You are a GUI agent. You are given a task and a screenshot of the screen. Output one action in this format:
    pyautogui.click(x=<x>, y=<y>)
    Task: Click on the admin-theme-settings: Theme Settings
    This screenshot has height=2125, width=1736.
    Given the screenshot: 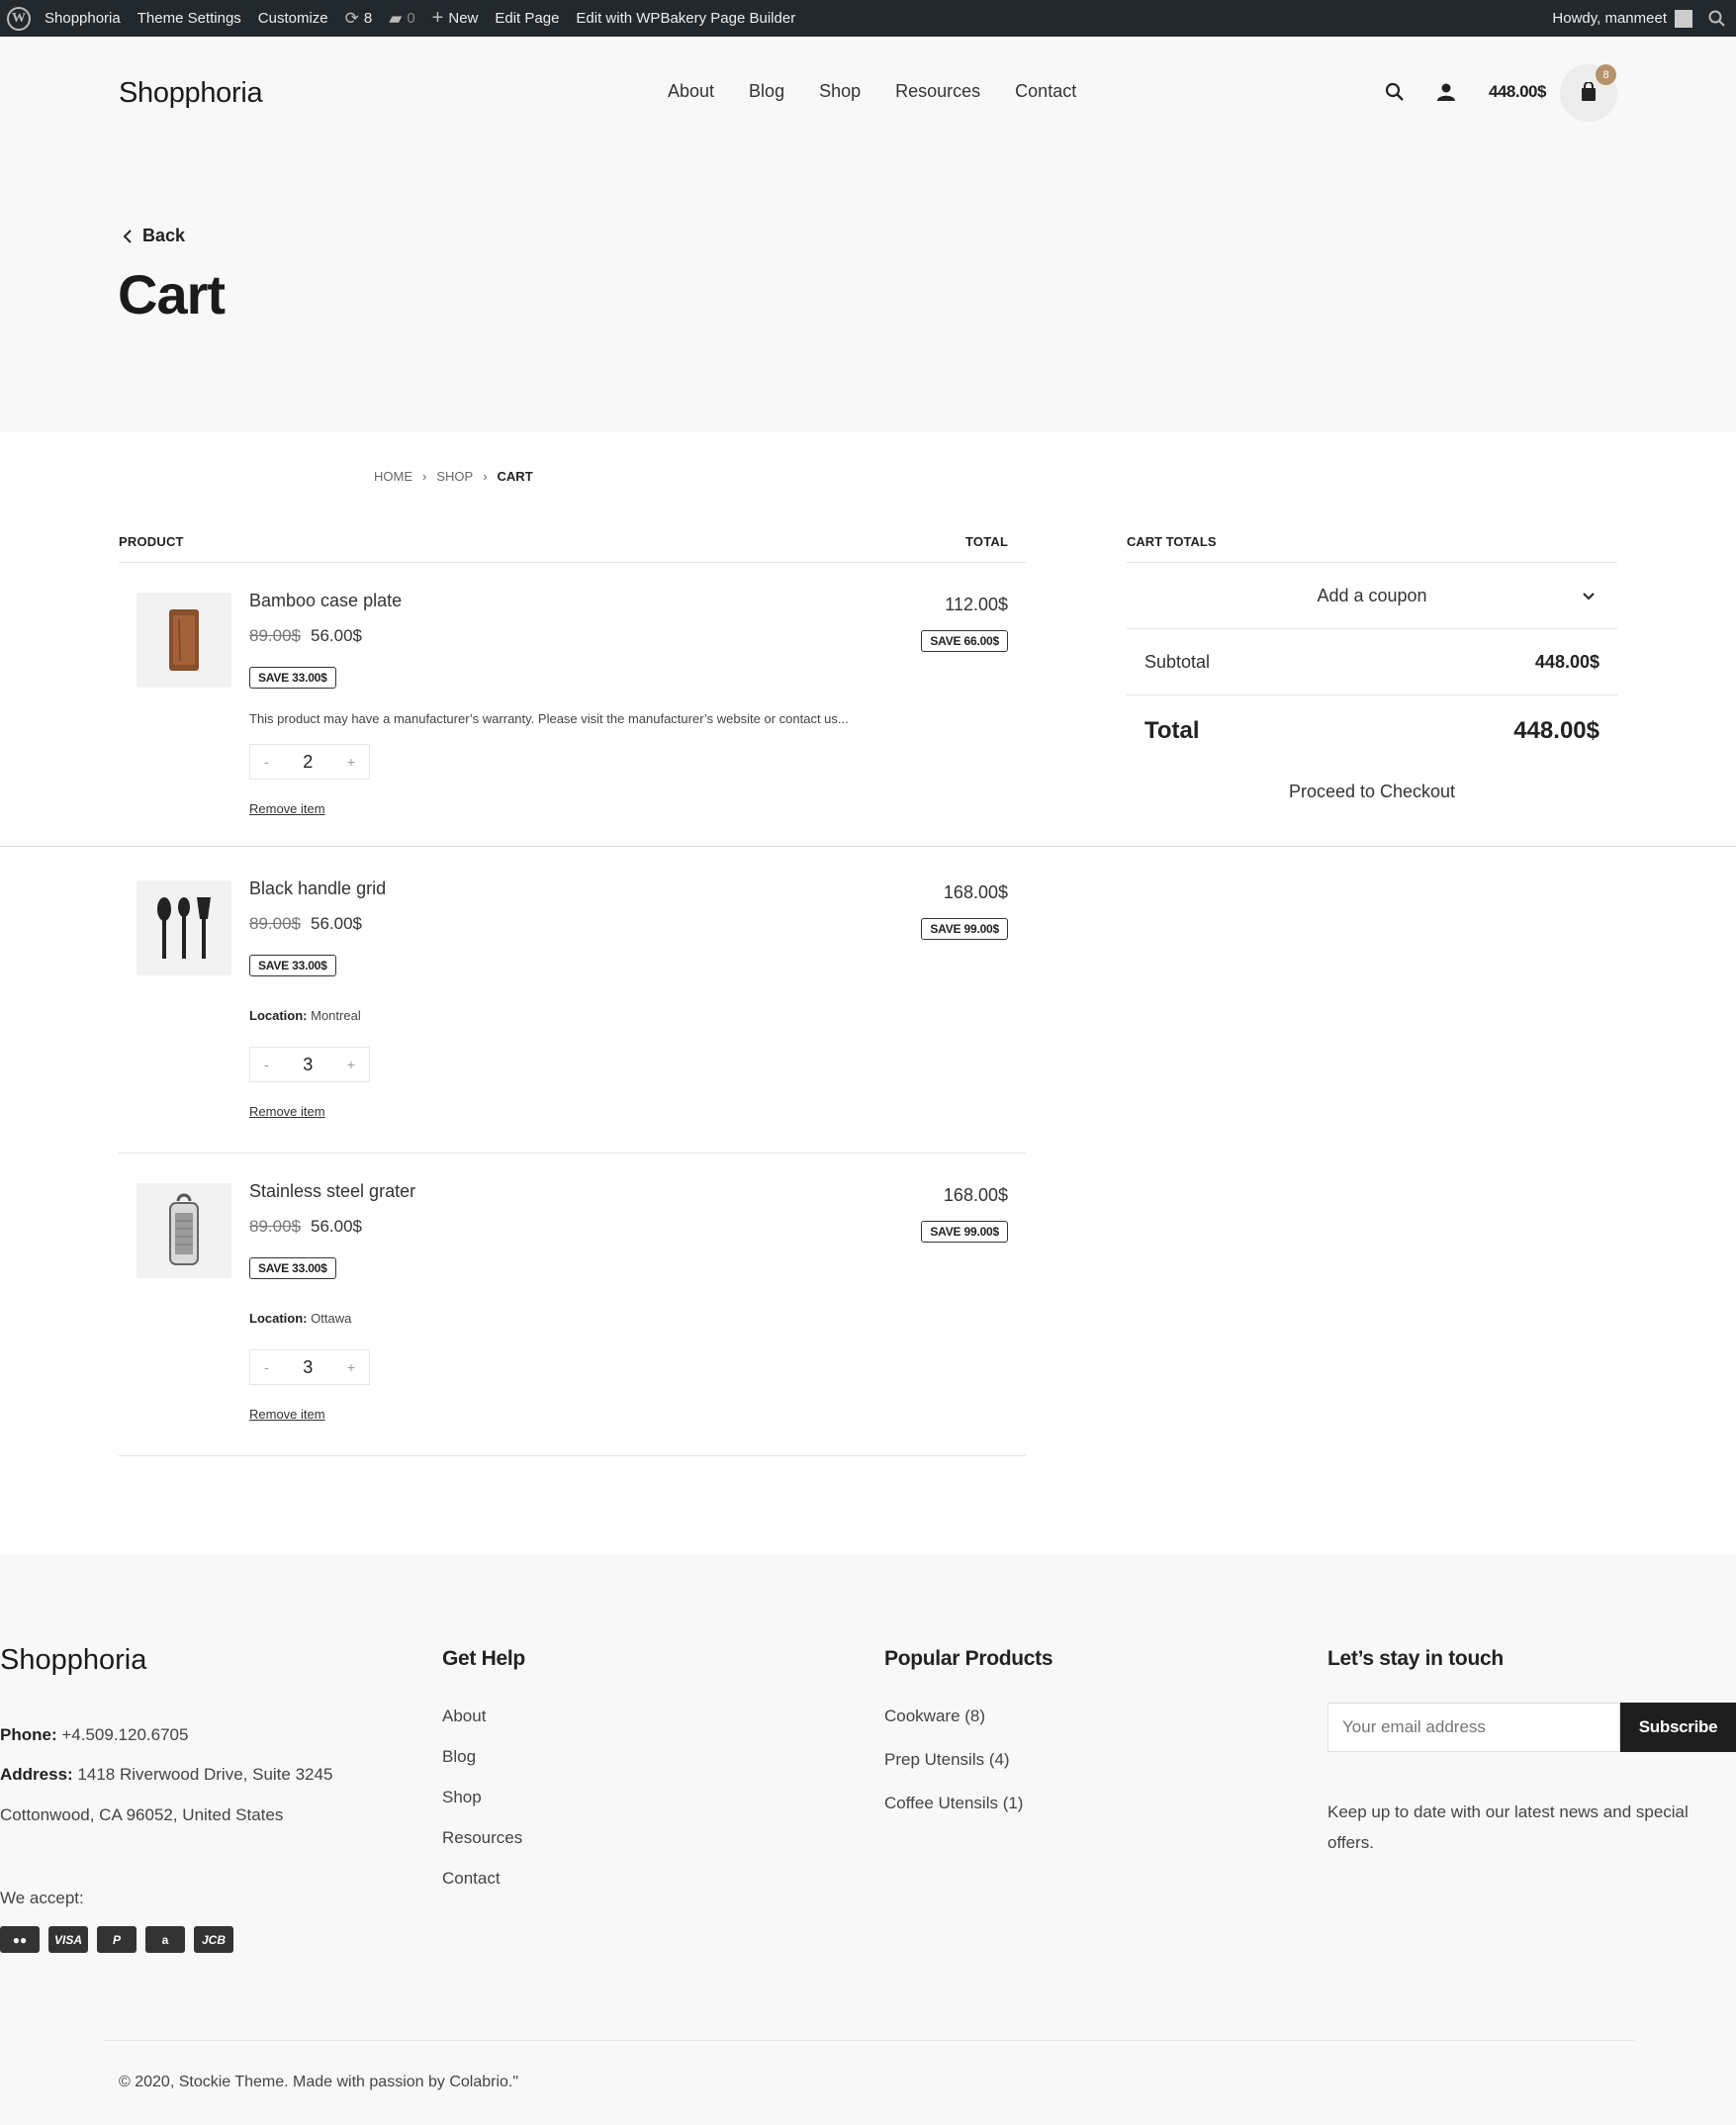 What is the action you would take?
    pyautogui.click(x=189, y=18)
    